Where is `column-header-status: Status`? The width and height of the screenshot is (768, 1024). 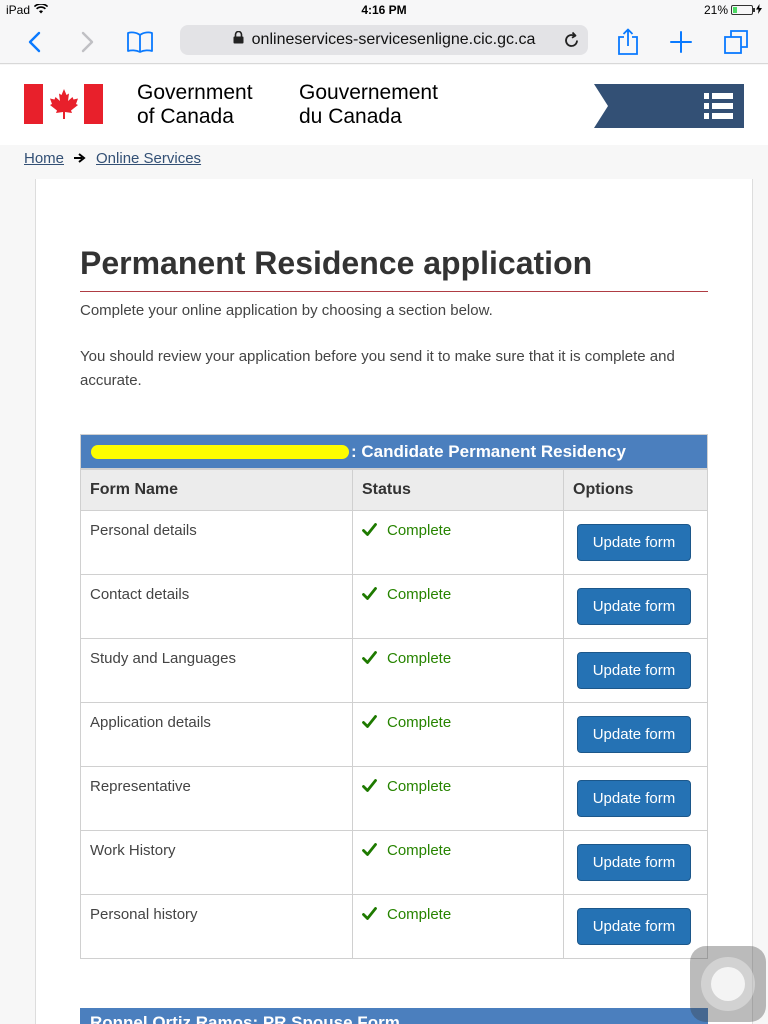
column-header-status: Status is located at coordinates (458, 490).